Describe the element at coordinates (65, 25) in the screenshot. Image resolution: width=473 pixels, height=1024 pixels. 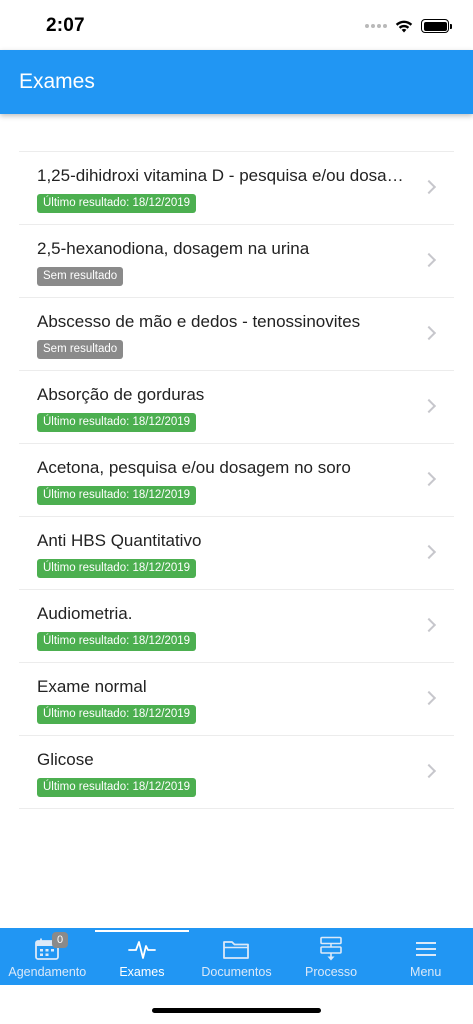
I see `status-time: 2:07` at that location.